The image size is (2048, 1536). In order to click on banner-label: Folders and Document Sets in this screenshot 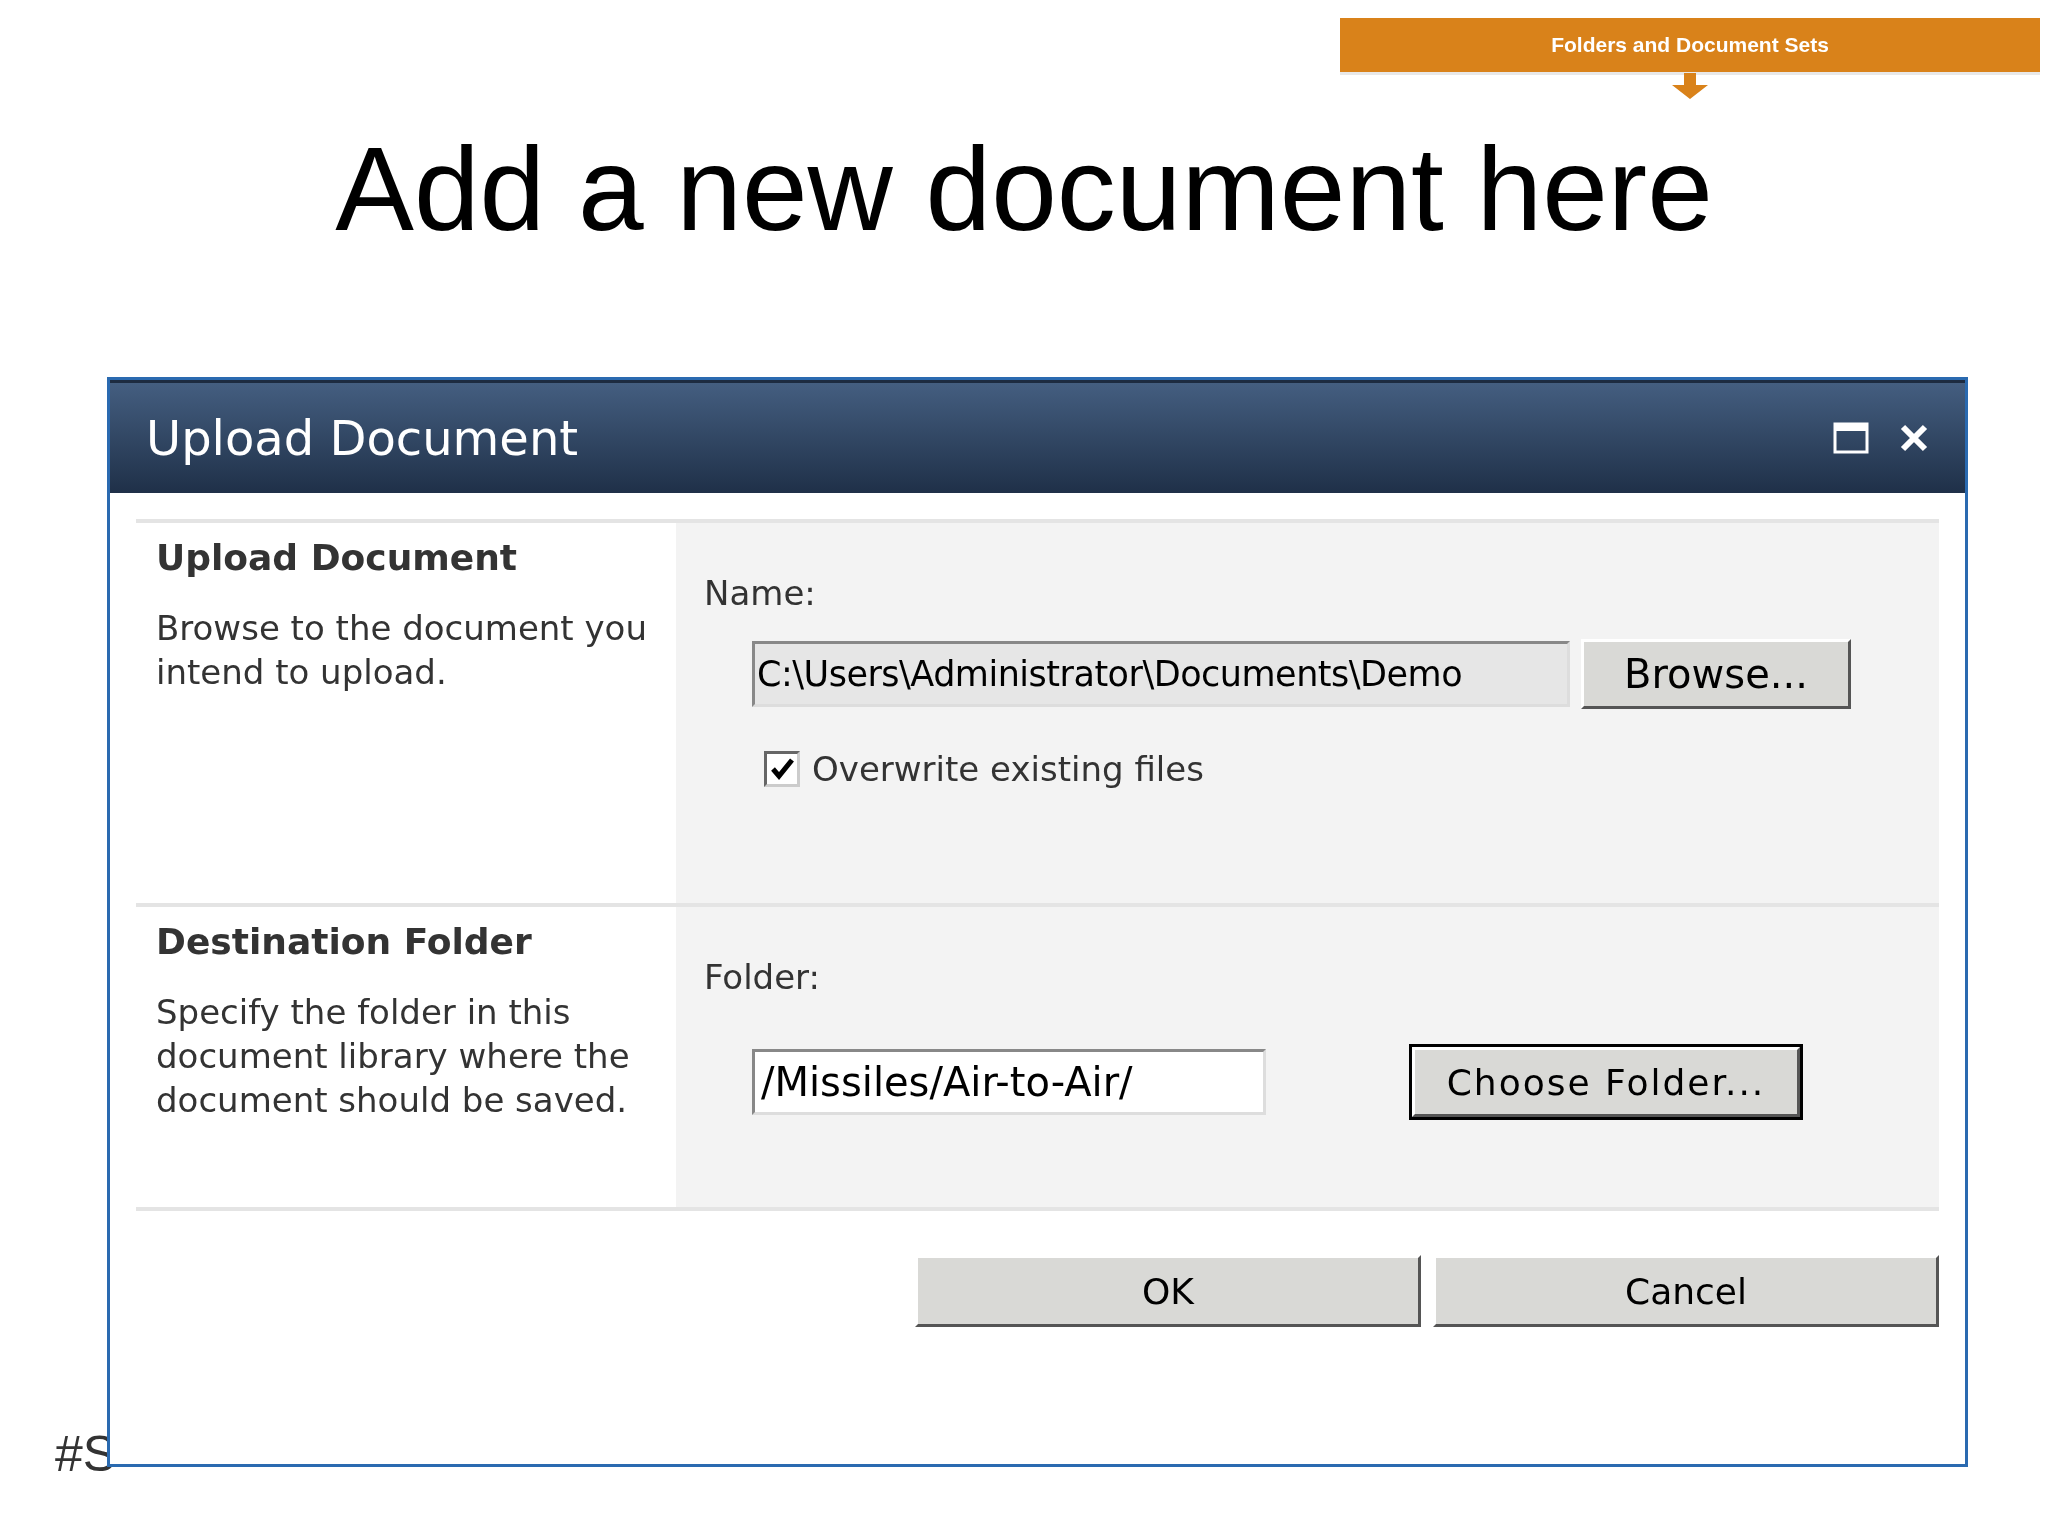, I will do `click(1690, 45)`.